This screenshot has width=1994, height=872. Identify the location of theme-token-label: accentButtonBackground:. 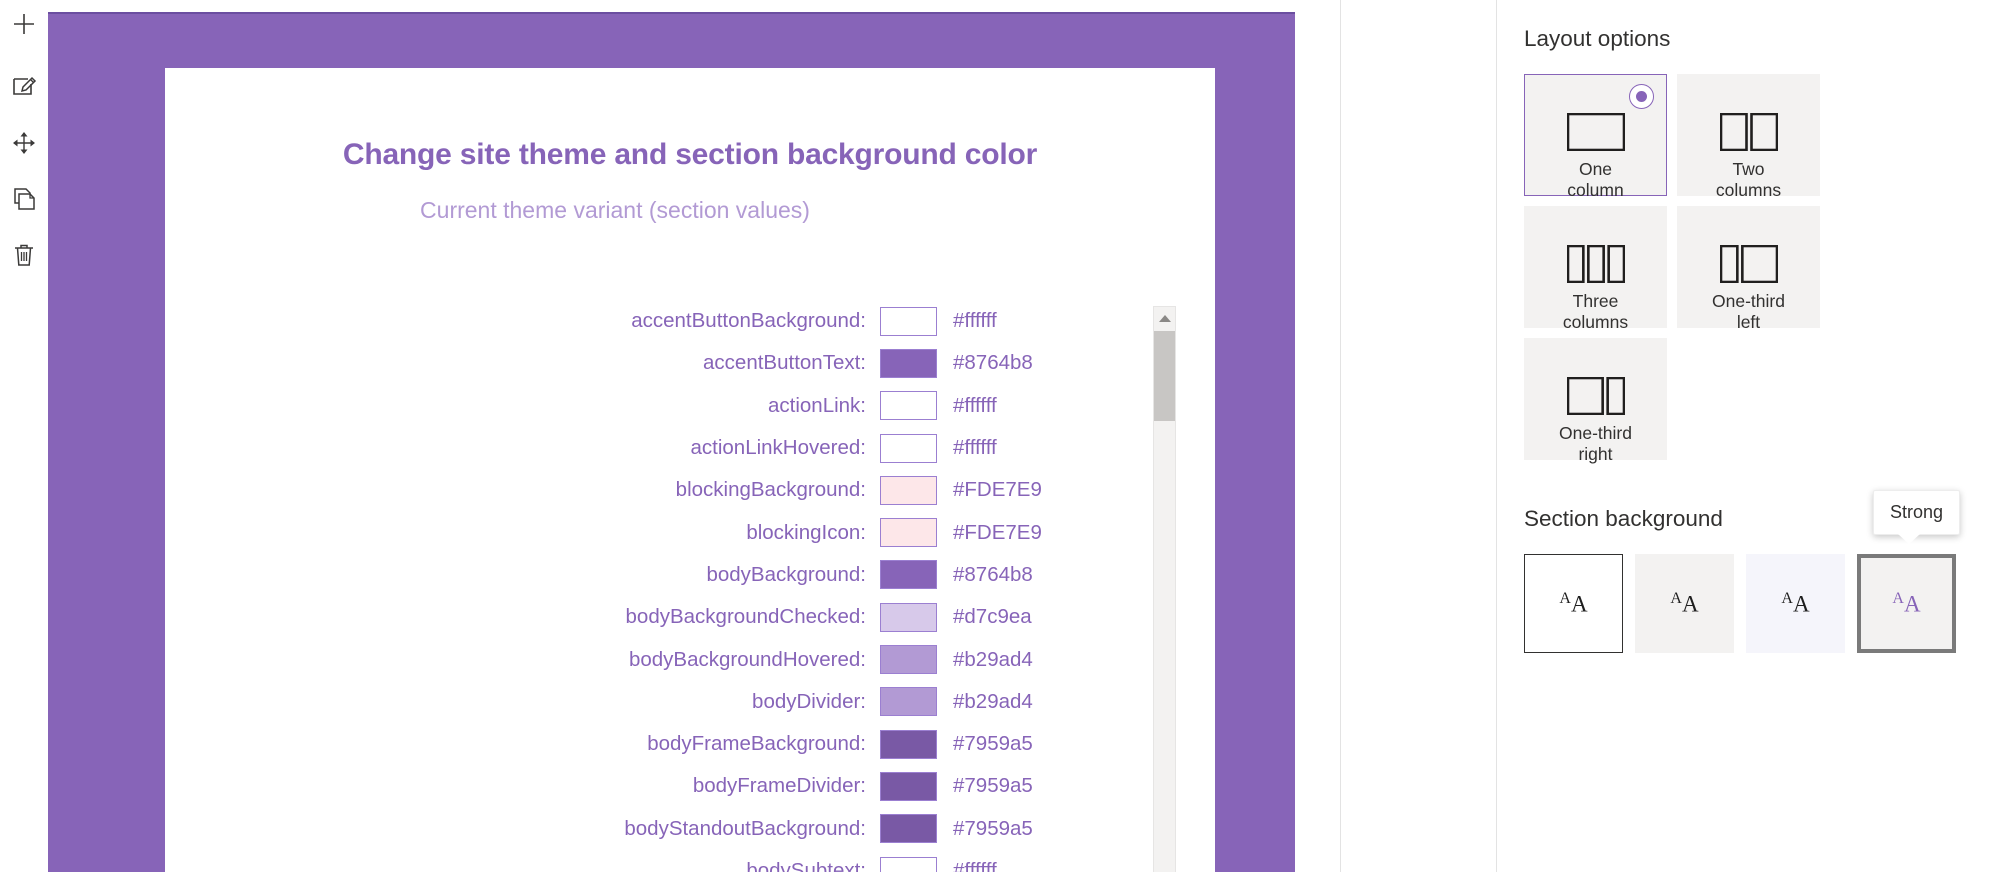
(748, 321).